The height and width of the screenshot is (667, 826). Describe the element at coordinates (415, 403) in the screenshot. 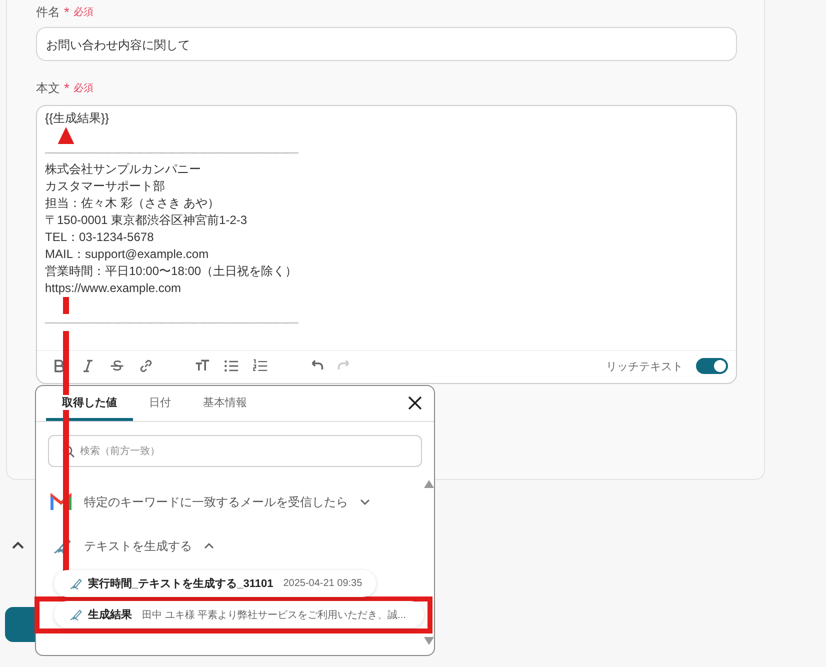

I see `close-icon` at that location.